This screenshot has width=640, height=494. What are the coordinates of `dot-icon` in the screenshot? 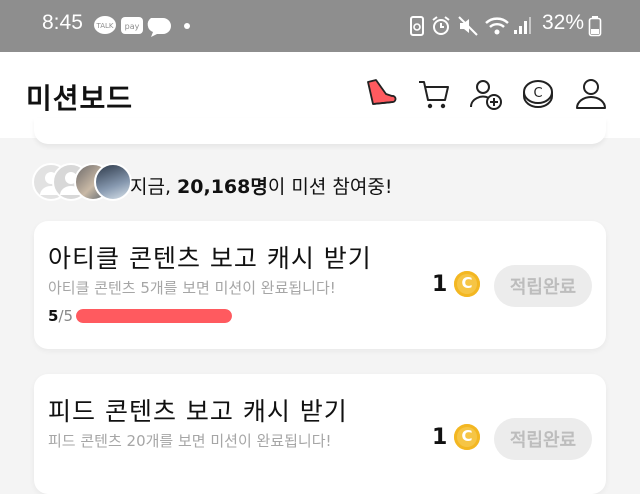 It's located at (187, 26).